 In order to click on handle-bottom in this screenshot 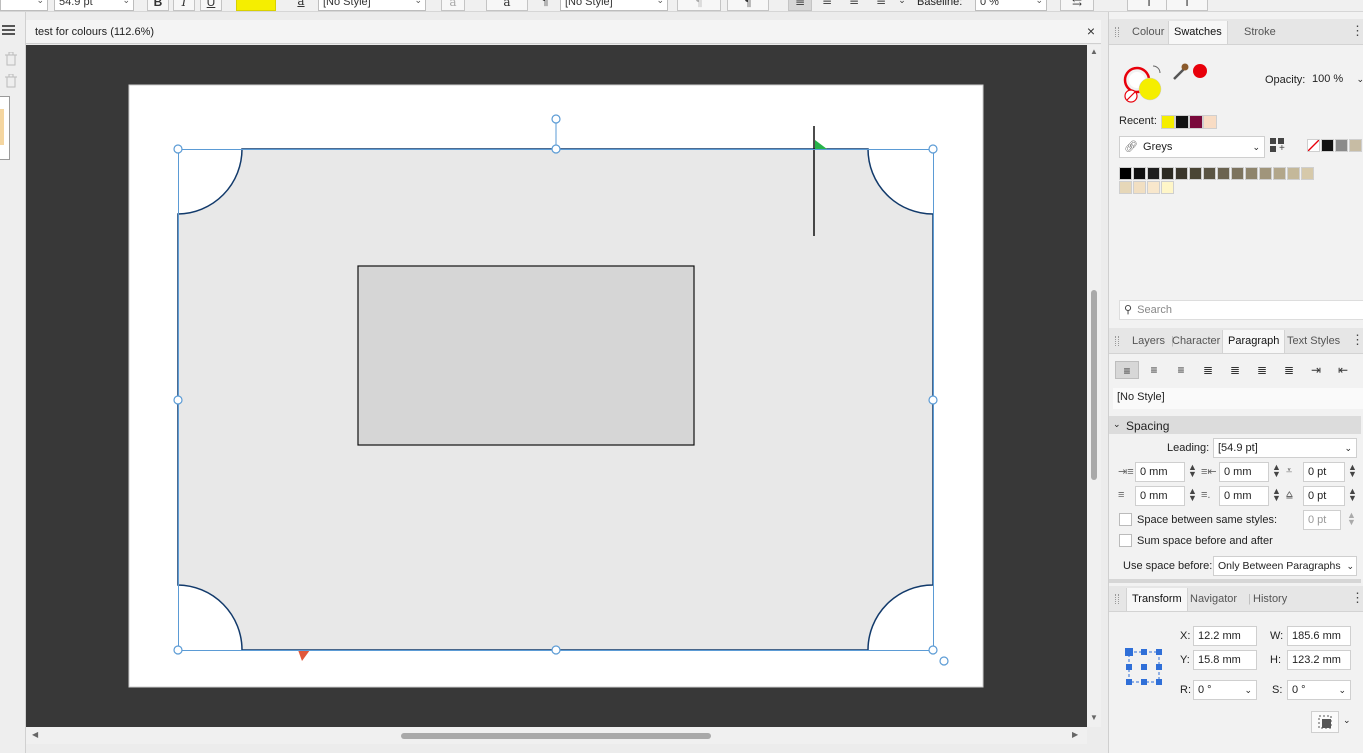, I will do `click(556, 650)`.